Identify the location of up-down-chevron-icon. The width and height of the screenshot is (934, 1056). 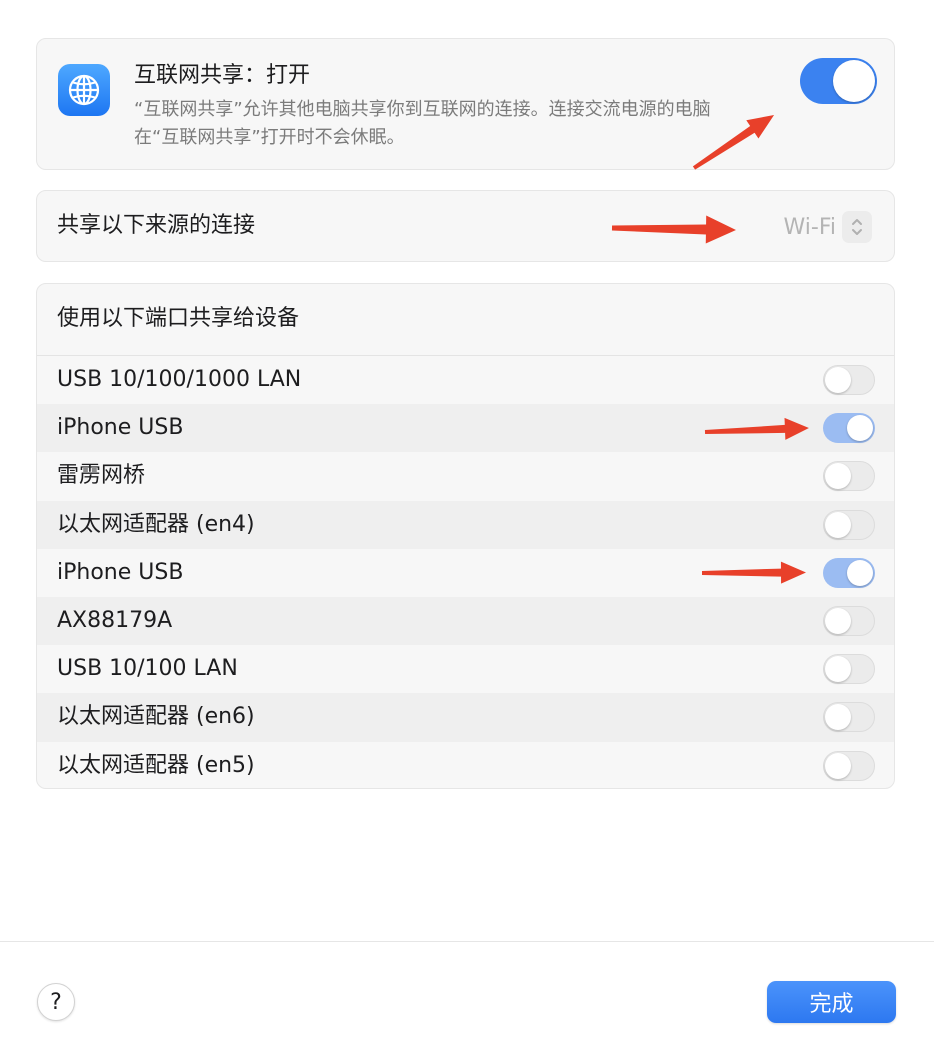
(857, 227).